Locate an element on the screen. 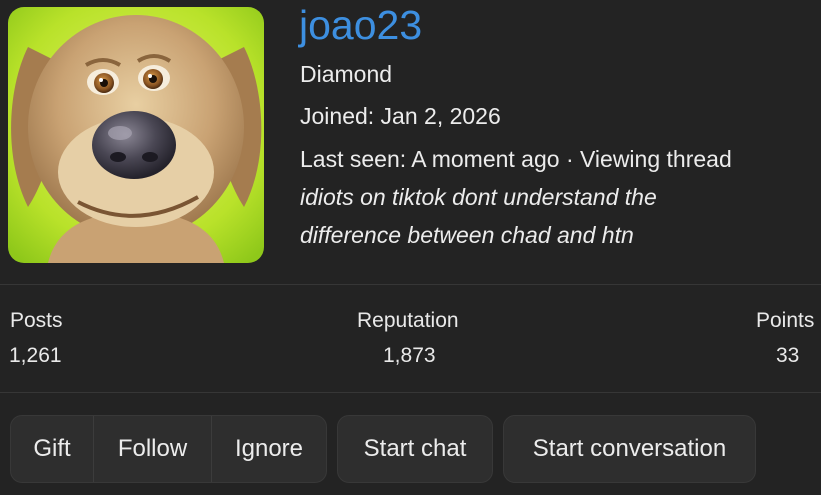  ignore-button: Ignore is located at coordinates (268, 449).